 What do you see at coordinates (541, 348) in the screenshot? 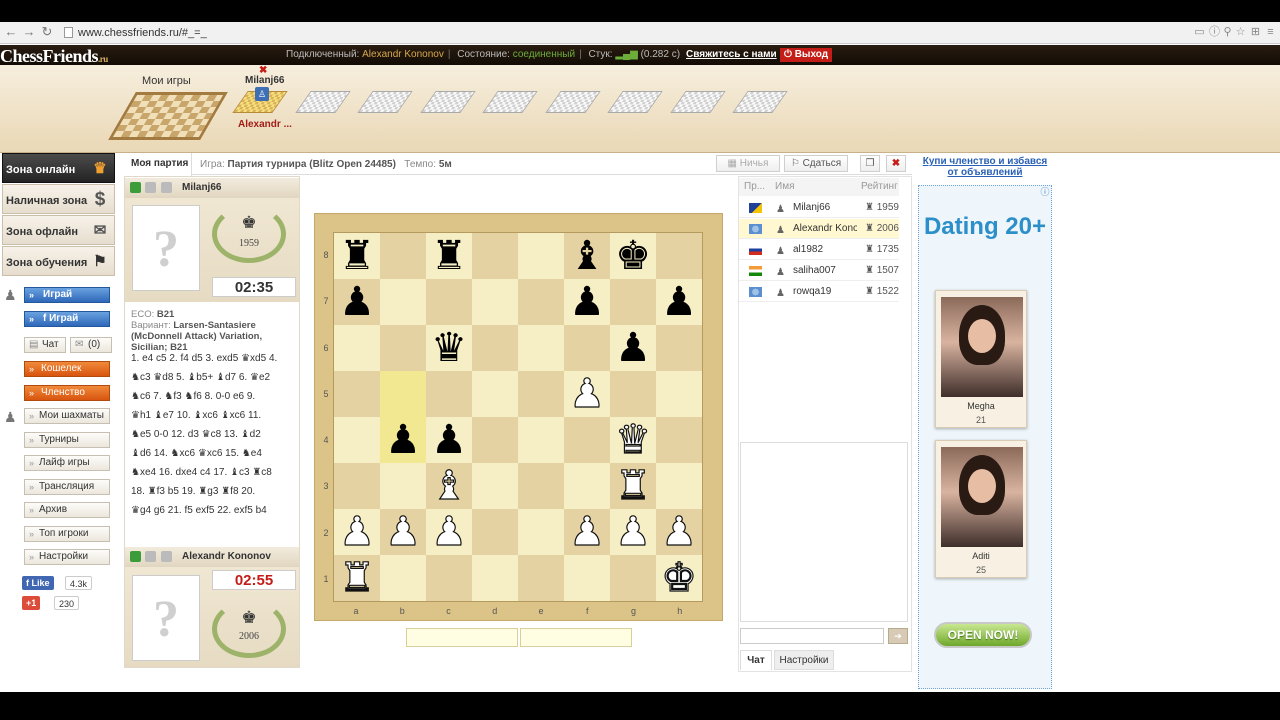
I see `square-e6` at bounding box center [541, 348].